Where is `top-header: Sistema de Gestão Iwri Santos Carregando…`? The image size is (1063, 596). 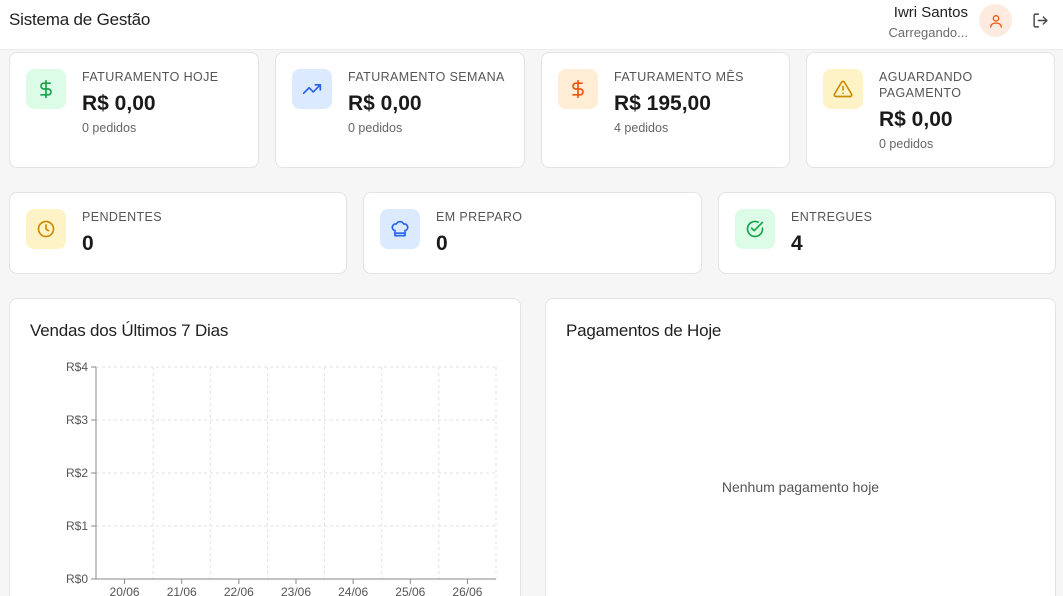 top-header: Sistema de Gestão Iwri Santos Carregando… is located at coordinates (531, 25).